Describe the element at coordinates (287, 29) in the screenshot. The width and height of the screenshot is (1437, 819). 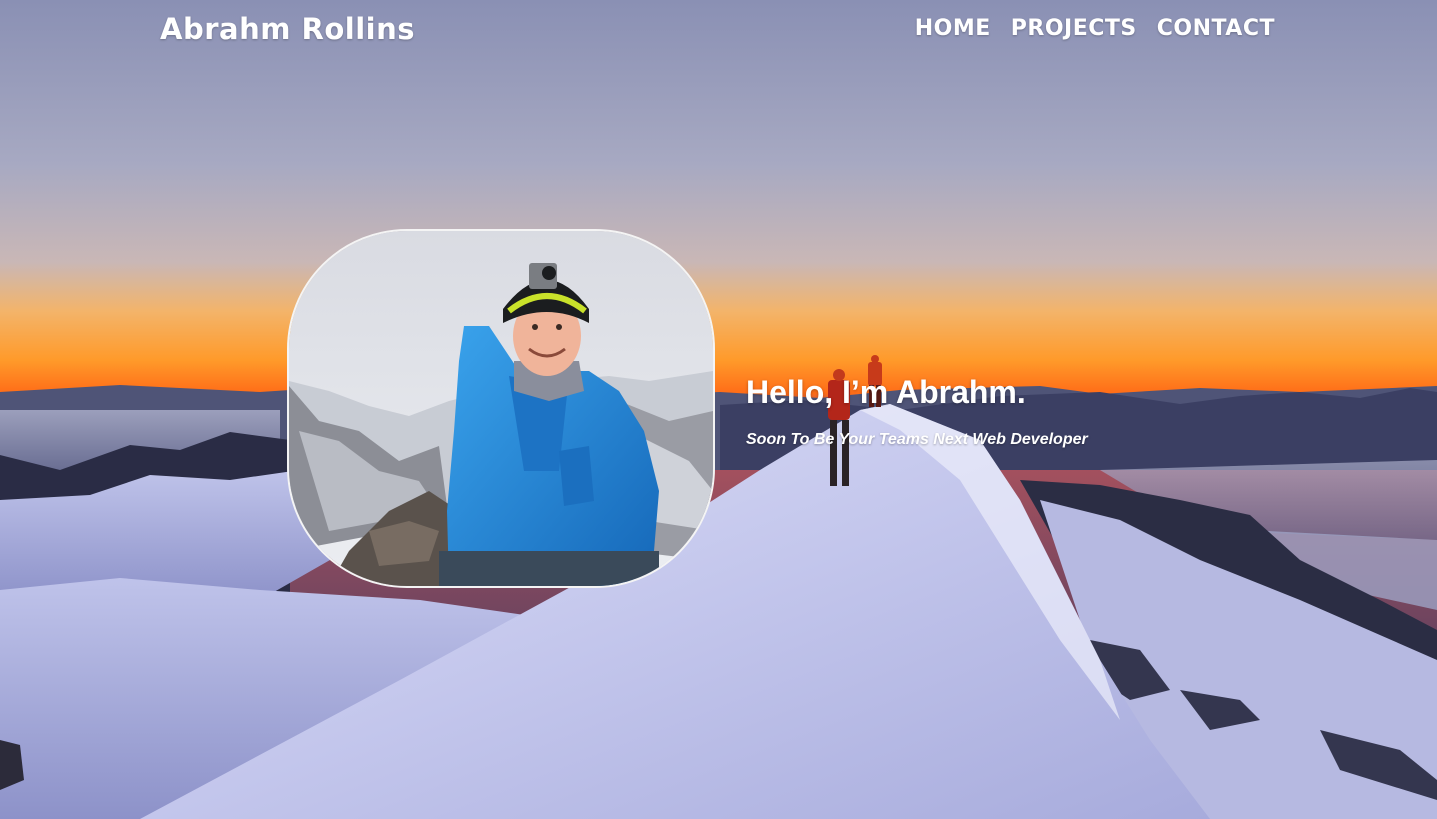
I see `site-logo-text: Abrahm Rollins` at that location.